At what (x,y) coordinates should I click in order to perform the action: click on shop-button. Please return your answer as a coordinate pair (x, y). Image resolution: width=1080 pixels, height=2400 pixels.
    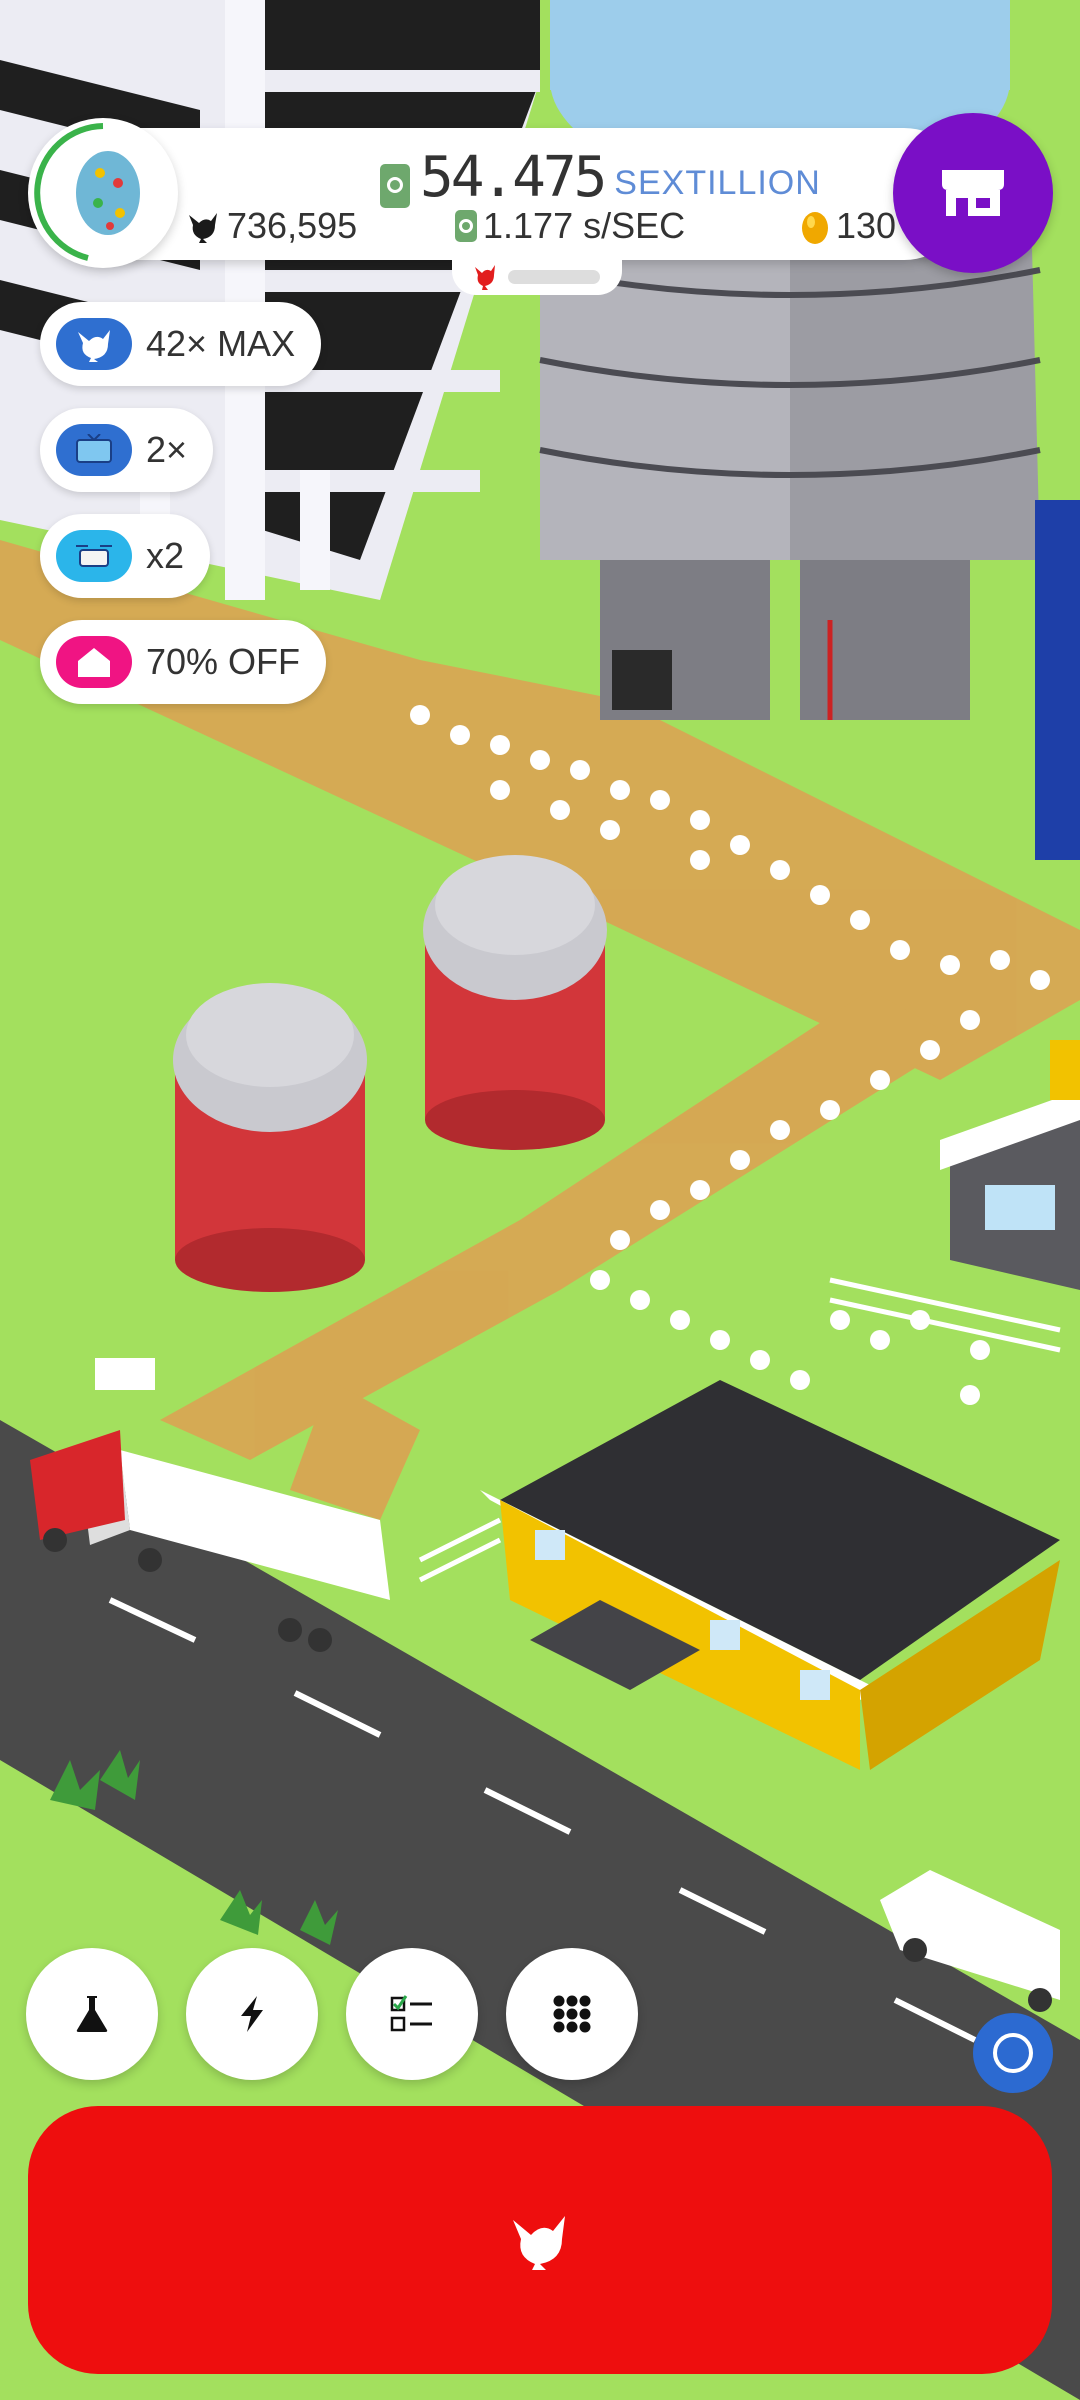
    Looking at the image, I should click on (973, 193).